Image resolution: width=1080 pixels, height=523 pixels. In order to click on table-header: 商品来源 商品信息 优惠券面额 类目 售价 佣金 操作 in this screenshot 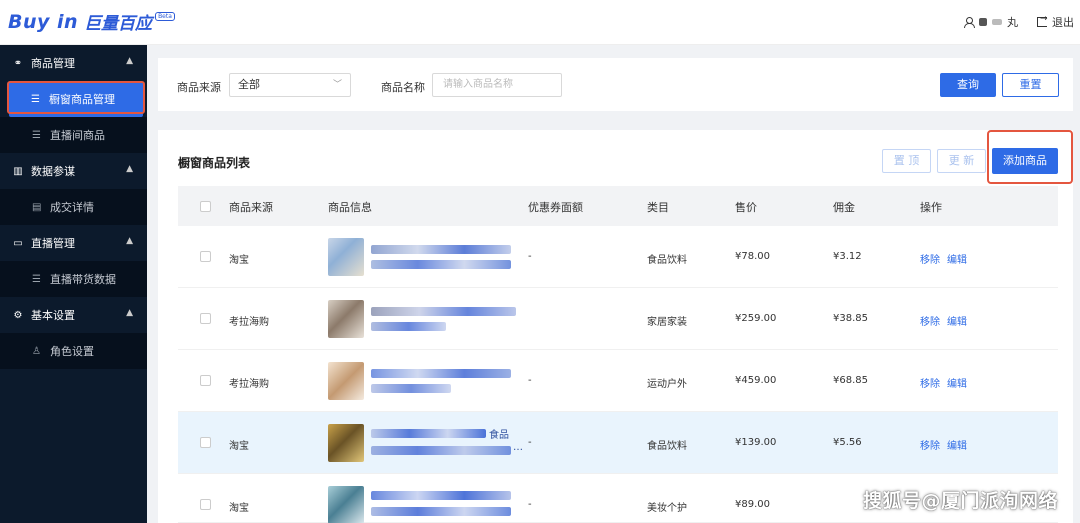, I will do `click(618, 206)`.